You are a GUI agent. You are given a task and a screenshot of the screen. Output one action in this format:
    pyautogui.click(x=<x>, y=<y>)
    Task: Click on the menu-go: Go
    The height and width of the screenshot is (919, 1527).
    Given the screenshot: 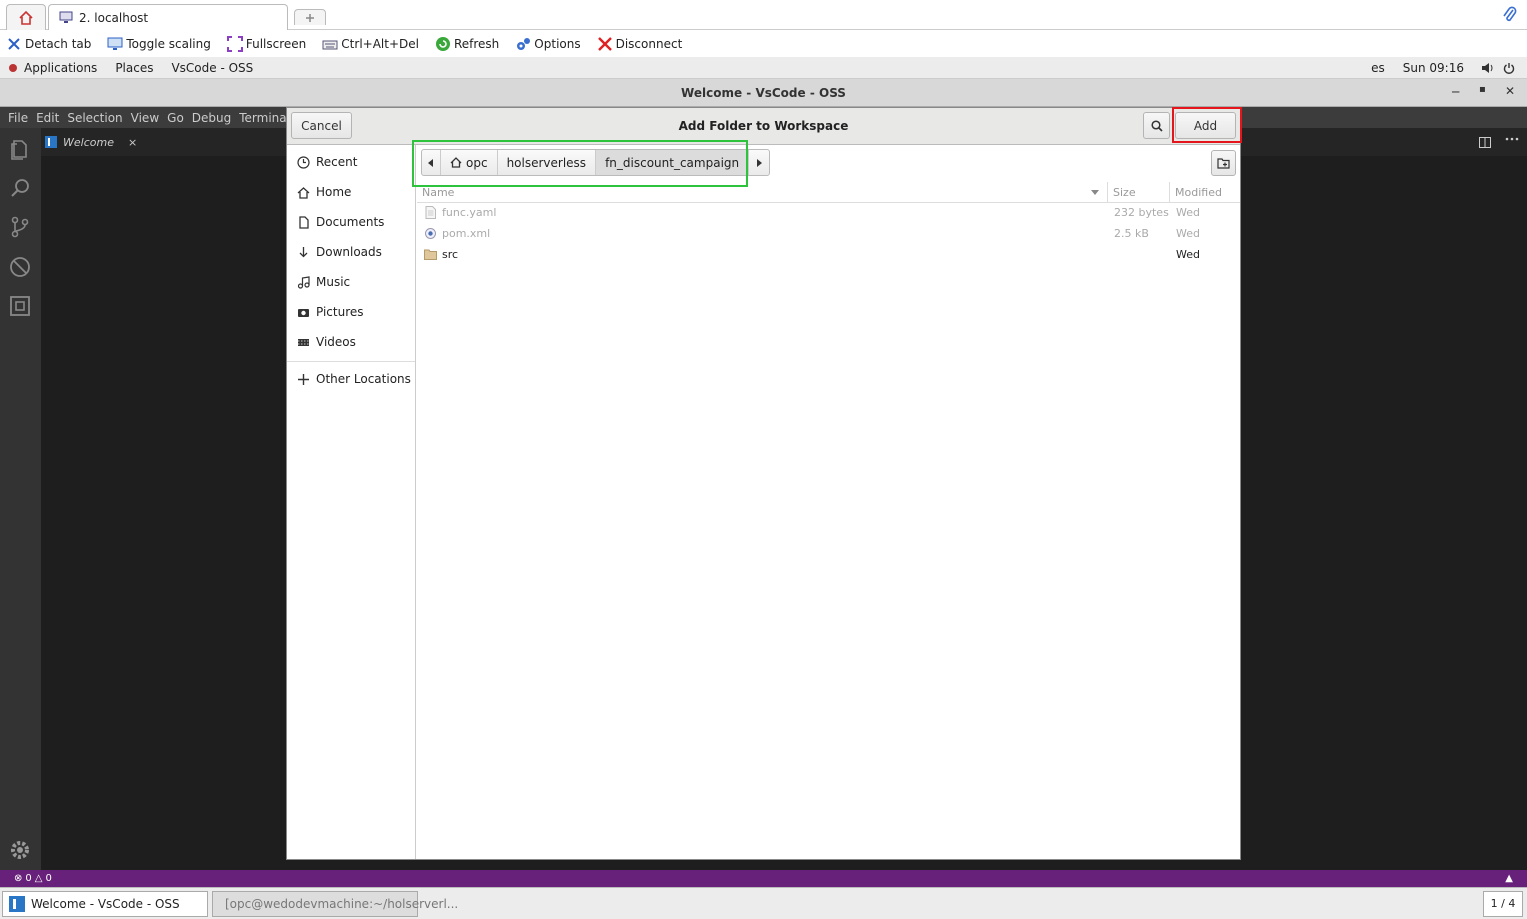 What is the action you would take?
    pyautogui.click(x=175, y=118)
    